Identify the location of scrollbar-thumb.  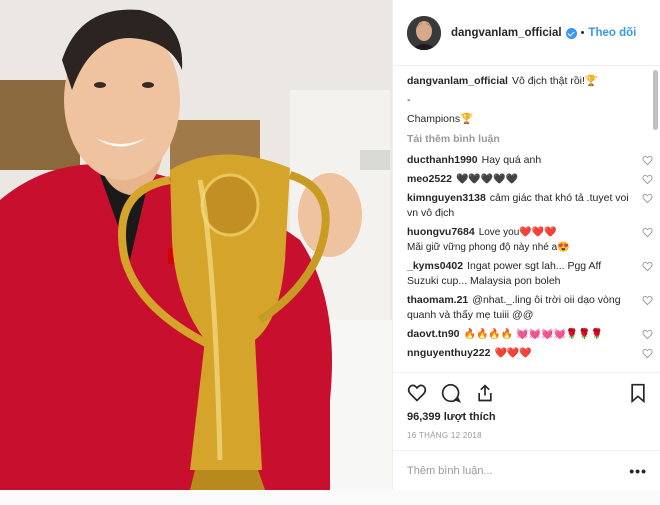
(655, 100).